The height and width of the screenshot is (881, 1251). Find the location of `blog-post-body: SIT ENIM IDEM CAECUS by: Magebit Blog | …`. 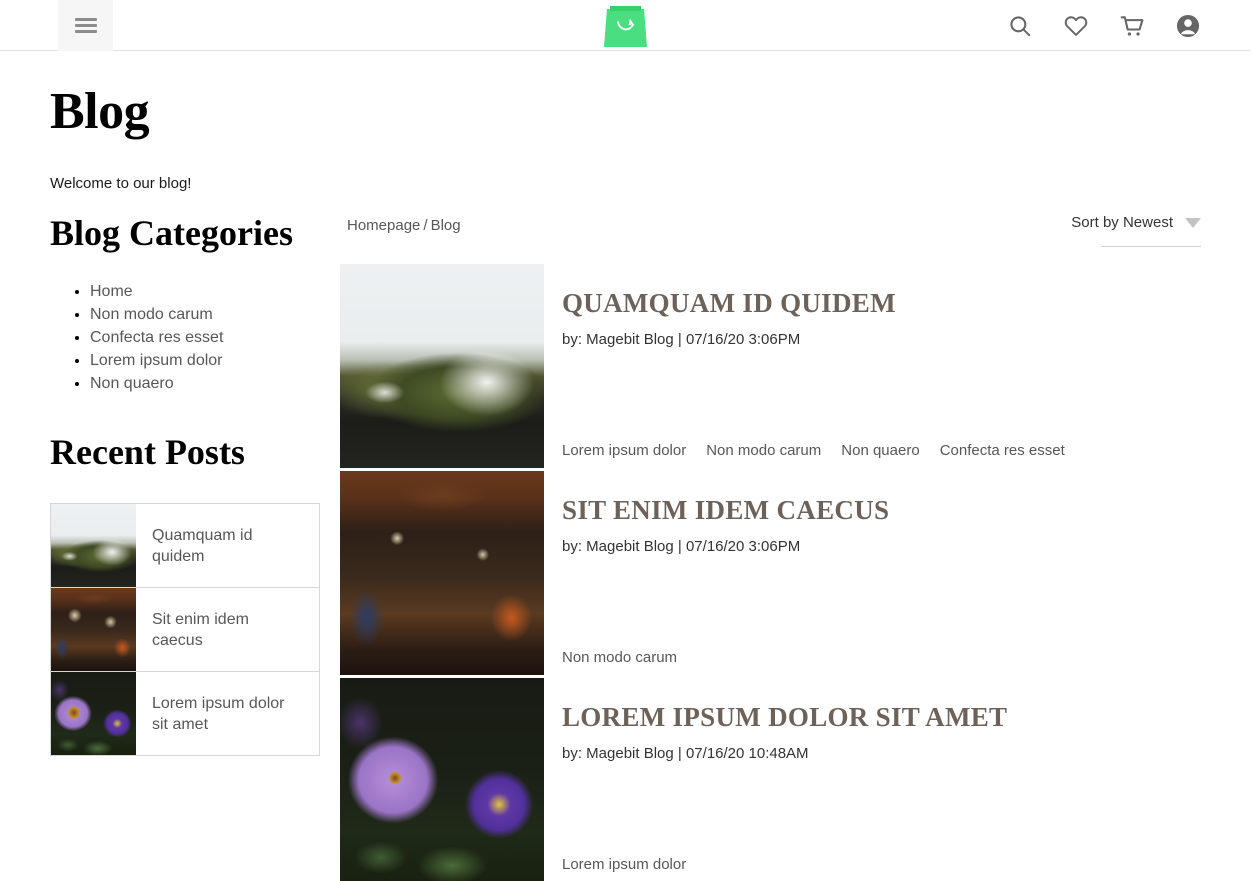

blog-post-body: SIT ENIM IDEM CAECUS by: Magebit Blog | … is located at coordinates (872, 574).